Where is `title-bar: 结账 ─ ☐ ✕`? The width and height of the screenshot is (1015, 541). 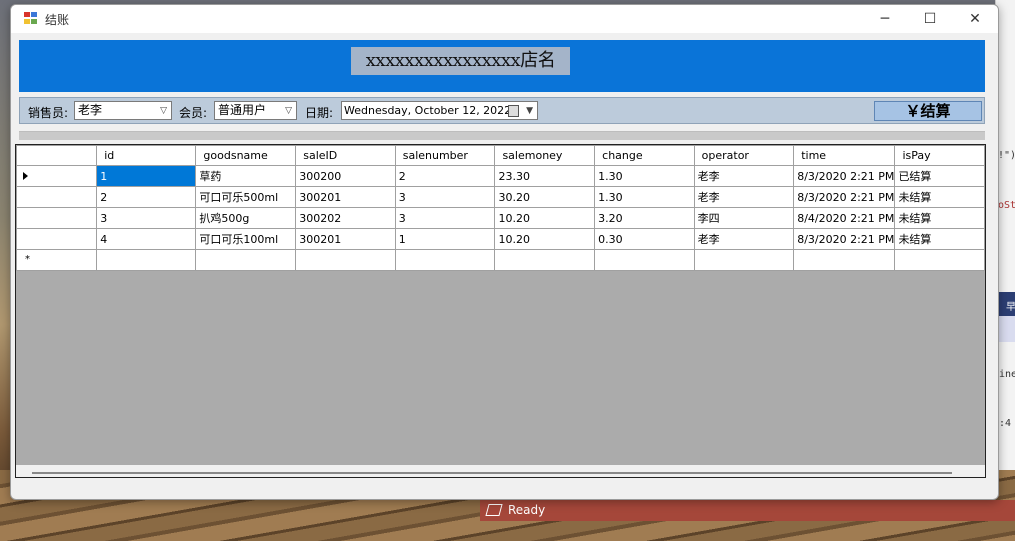
title-bar: 结账 ─ ☐ ✕ is located at coordinates (504, 19).